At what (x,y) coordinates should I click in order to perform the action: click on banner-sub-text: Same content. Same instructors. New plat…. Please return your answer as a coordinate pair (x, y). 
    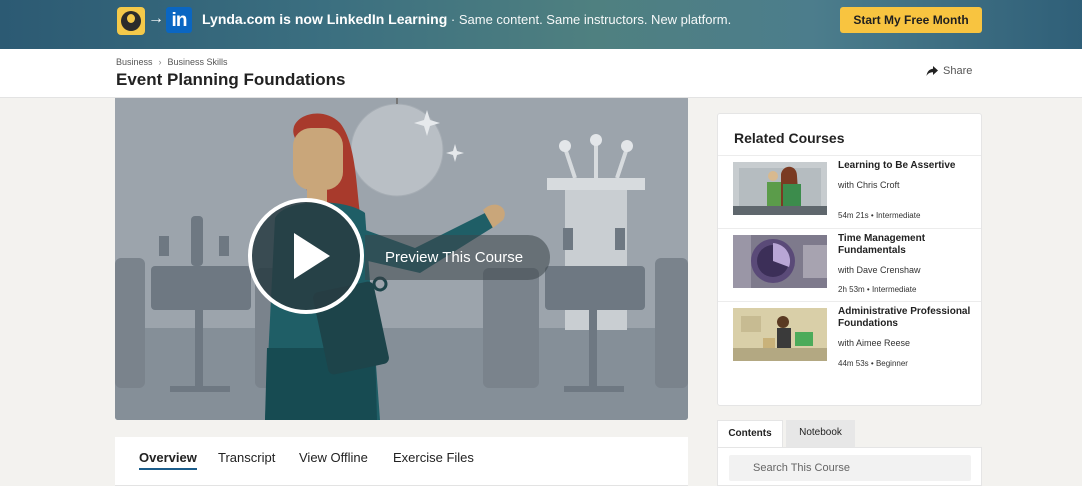
    Looking at the image, I should click on (595, 19).